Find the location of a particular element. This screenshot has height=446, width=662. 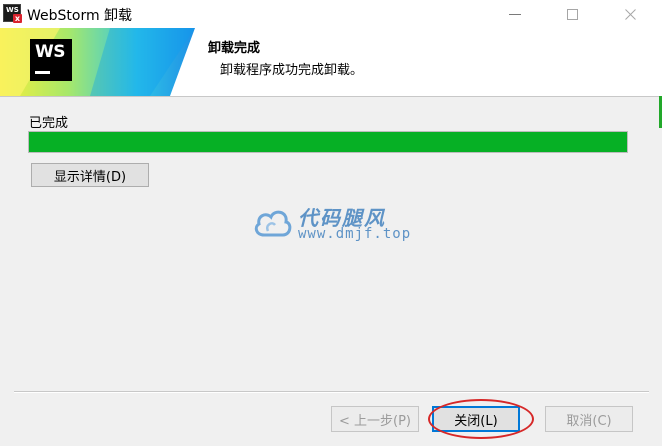

minimize-icon is located at coordinates (515, 14).